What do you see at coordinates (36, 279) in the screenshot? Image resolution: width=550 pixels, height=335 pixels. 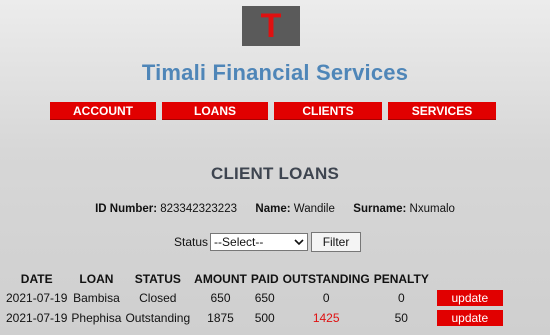 I see `col-date-header: DATE` at bounding box center [36, 279].